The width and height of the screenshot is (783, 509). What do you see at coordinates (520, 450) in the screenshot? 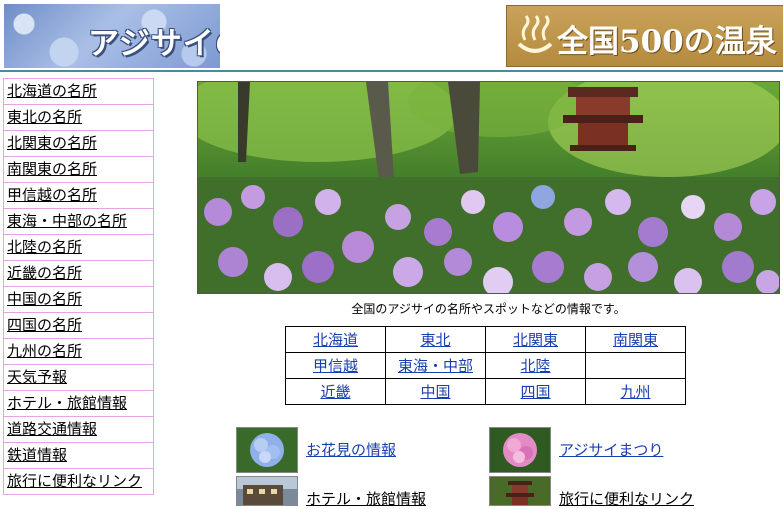
I see `pink-hydrangea-thumb` at bounding box center [520, 450].